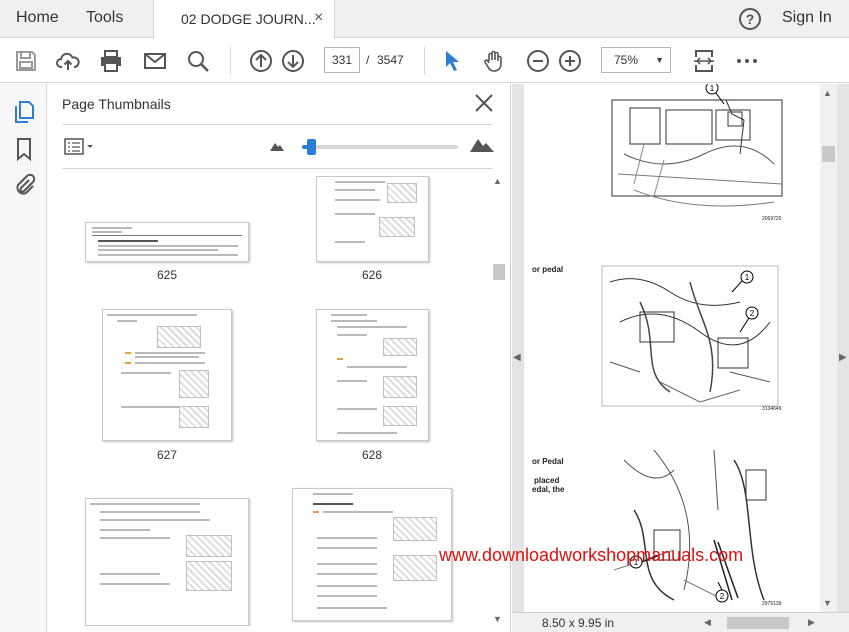 The width and height of the screenshot is (849, 632). What do you see at coordinates (167, 455) in the screenshot?
I see `thumbnail-page-label: 627` at bounding box center [167, 455].